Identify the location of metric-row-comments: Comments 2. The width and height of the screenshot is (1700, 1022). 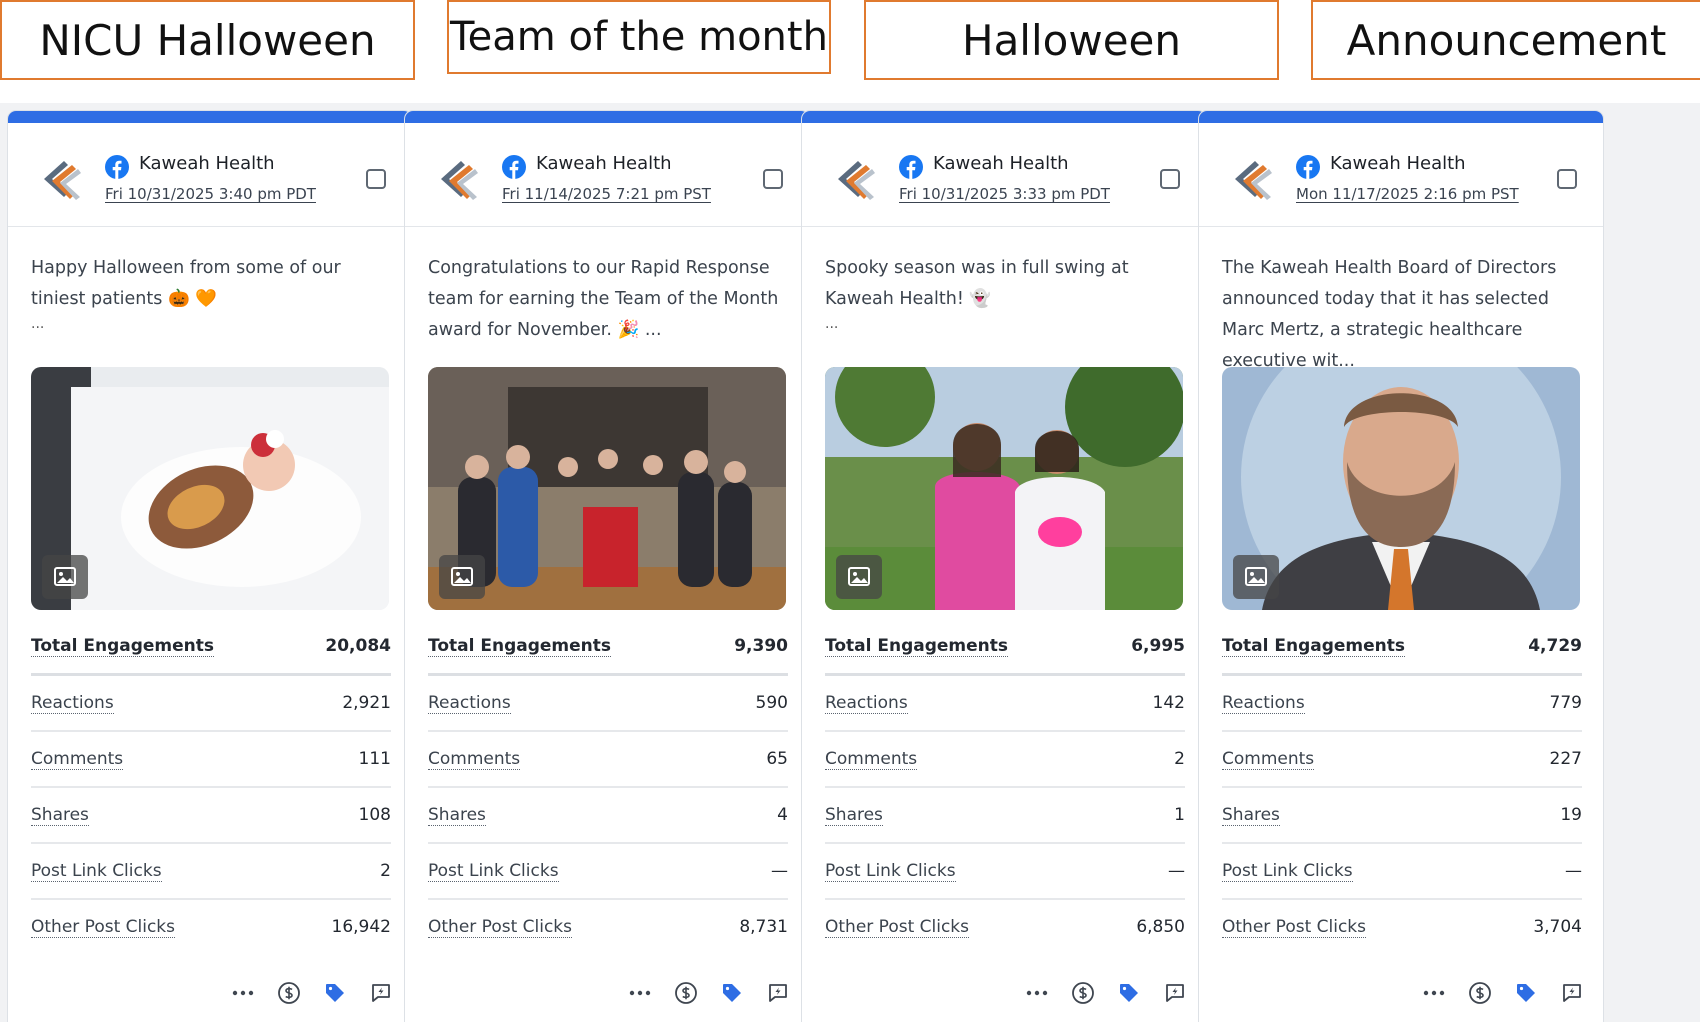
(1005, 760).